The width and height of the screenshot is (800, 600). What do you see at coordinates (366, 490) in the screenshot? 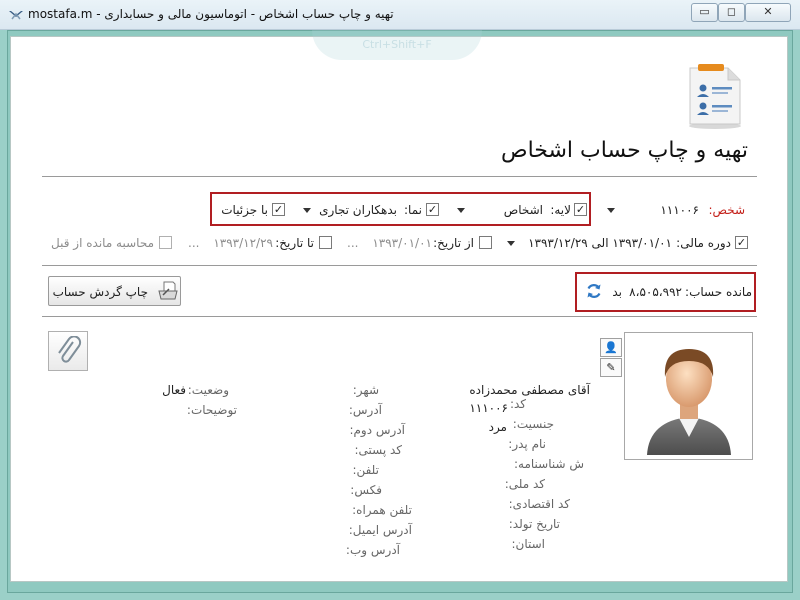
I see `fax-label: فکس:` at bounding box center [366, 490].